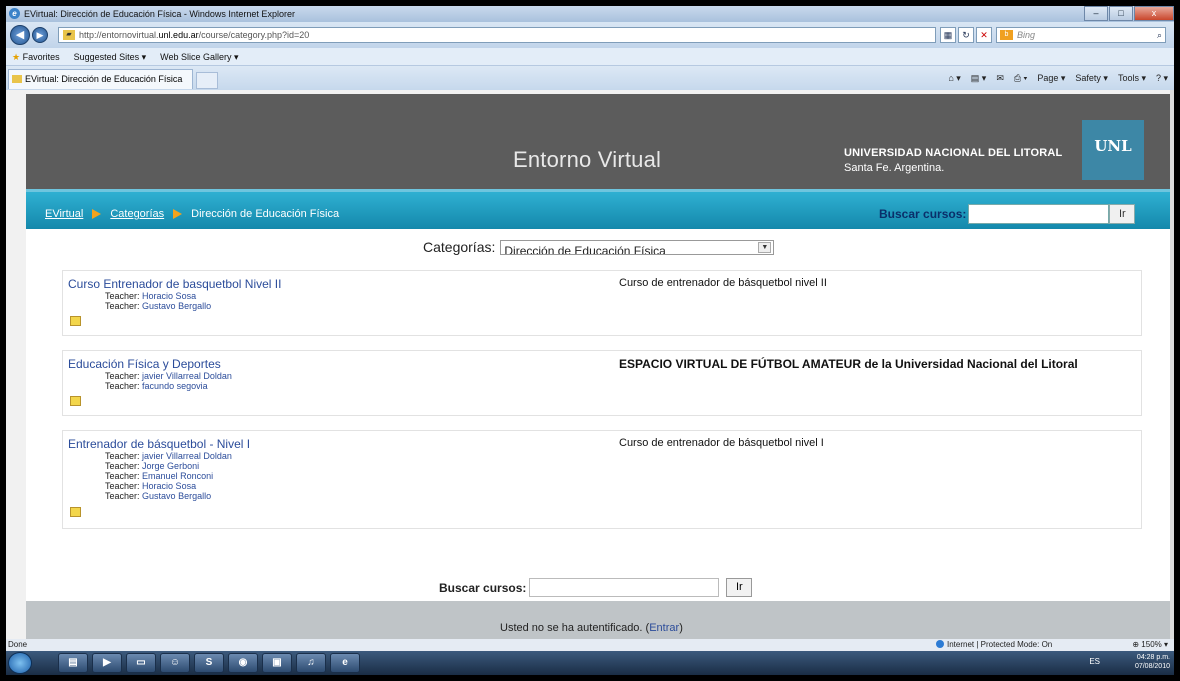 The image size is (1180, 681). What do you see at coordinates (16, 57) in the screenshot?
I see `star-icon: ★` at bounding box center [16, 57].